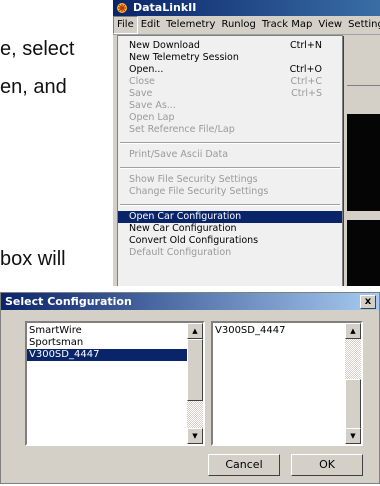  Describe the element at coordinates (180, 252) in the screenshot. I see `menu-item-label: Default Configuration` at that location.